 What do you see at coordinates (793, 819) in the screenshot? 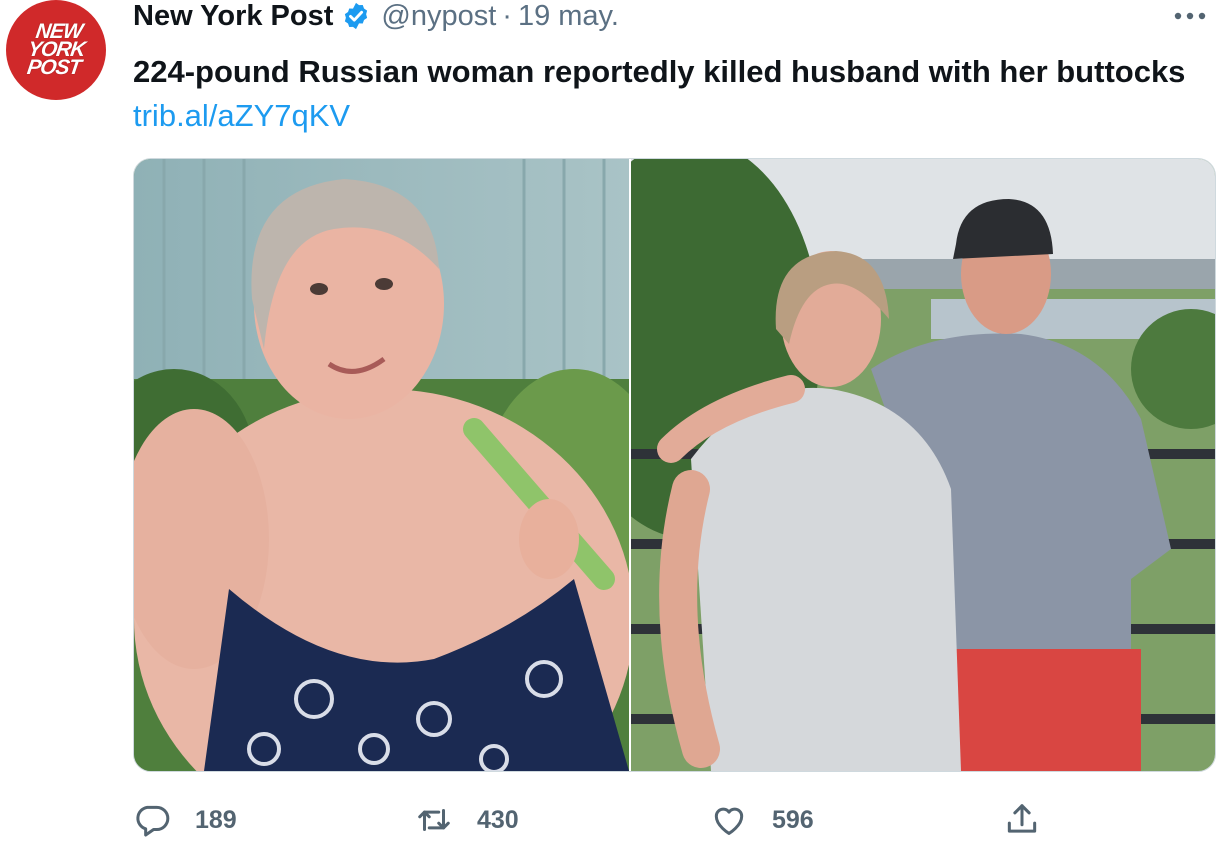
I see `like-count: 596` at bounding box center [793, 819].